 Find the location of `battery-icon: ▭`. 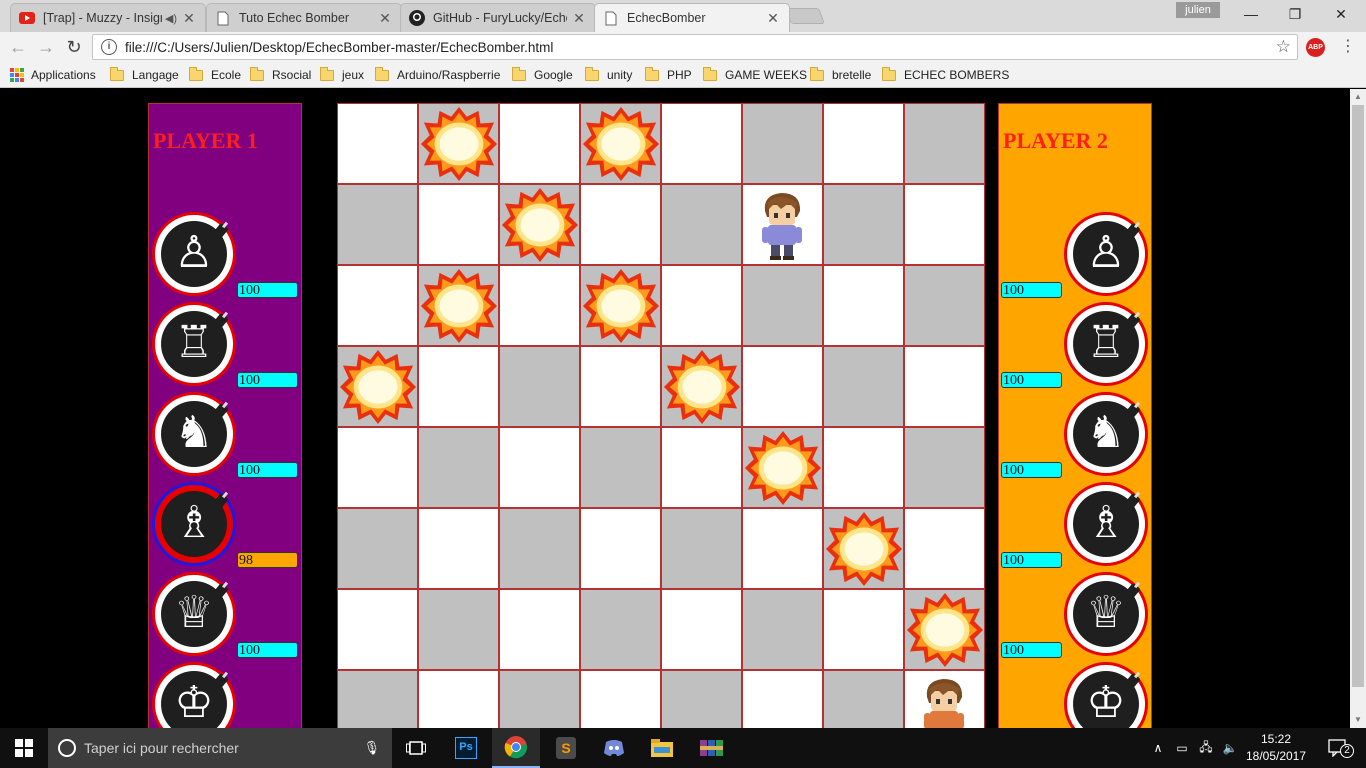

battery-icon: ▭ is located at coordinates (1182, 748).